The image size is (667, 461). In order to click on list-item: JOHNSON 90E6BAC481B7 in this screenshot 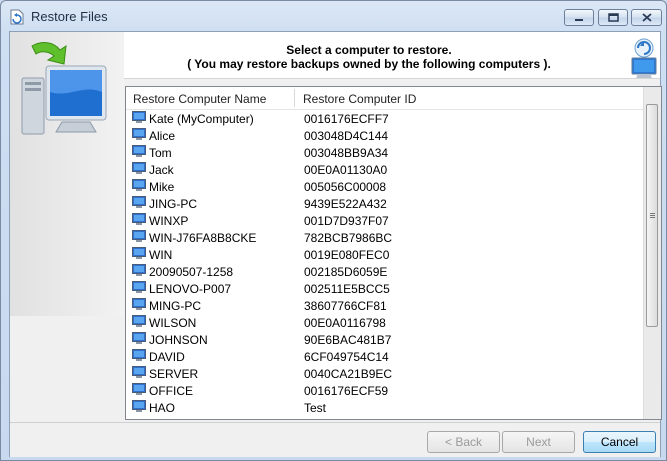, I will do `click(385, 339)`.